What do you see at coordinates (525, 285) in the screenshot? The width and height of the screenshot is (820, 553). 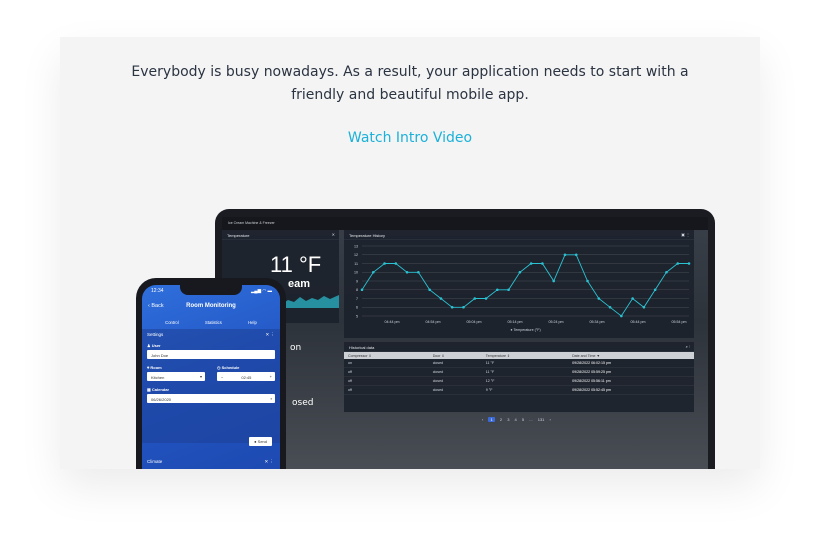 I see `series-line-temperature` at bounding box center [525, 285].